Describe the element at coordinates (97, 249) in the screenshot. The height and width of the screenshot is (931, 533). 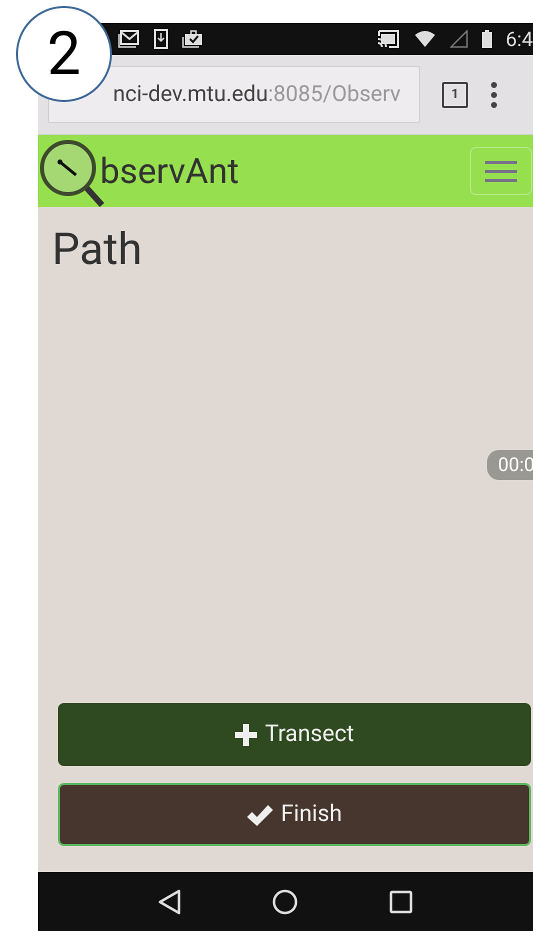
I see `page-title: Path` at that location.